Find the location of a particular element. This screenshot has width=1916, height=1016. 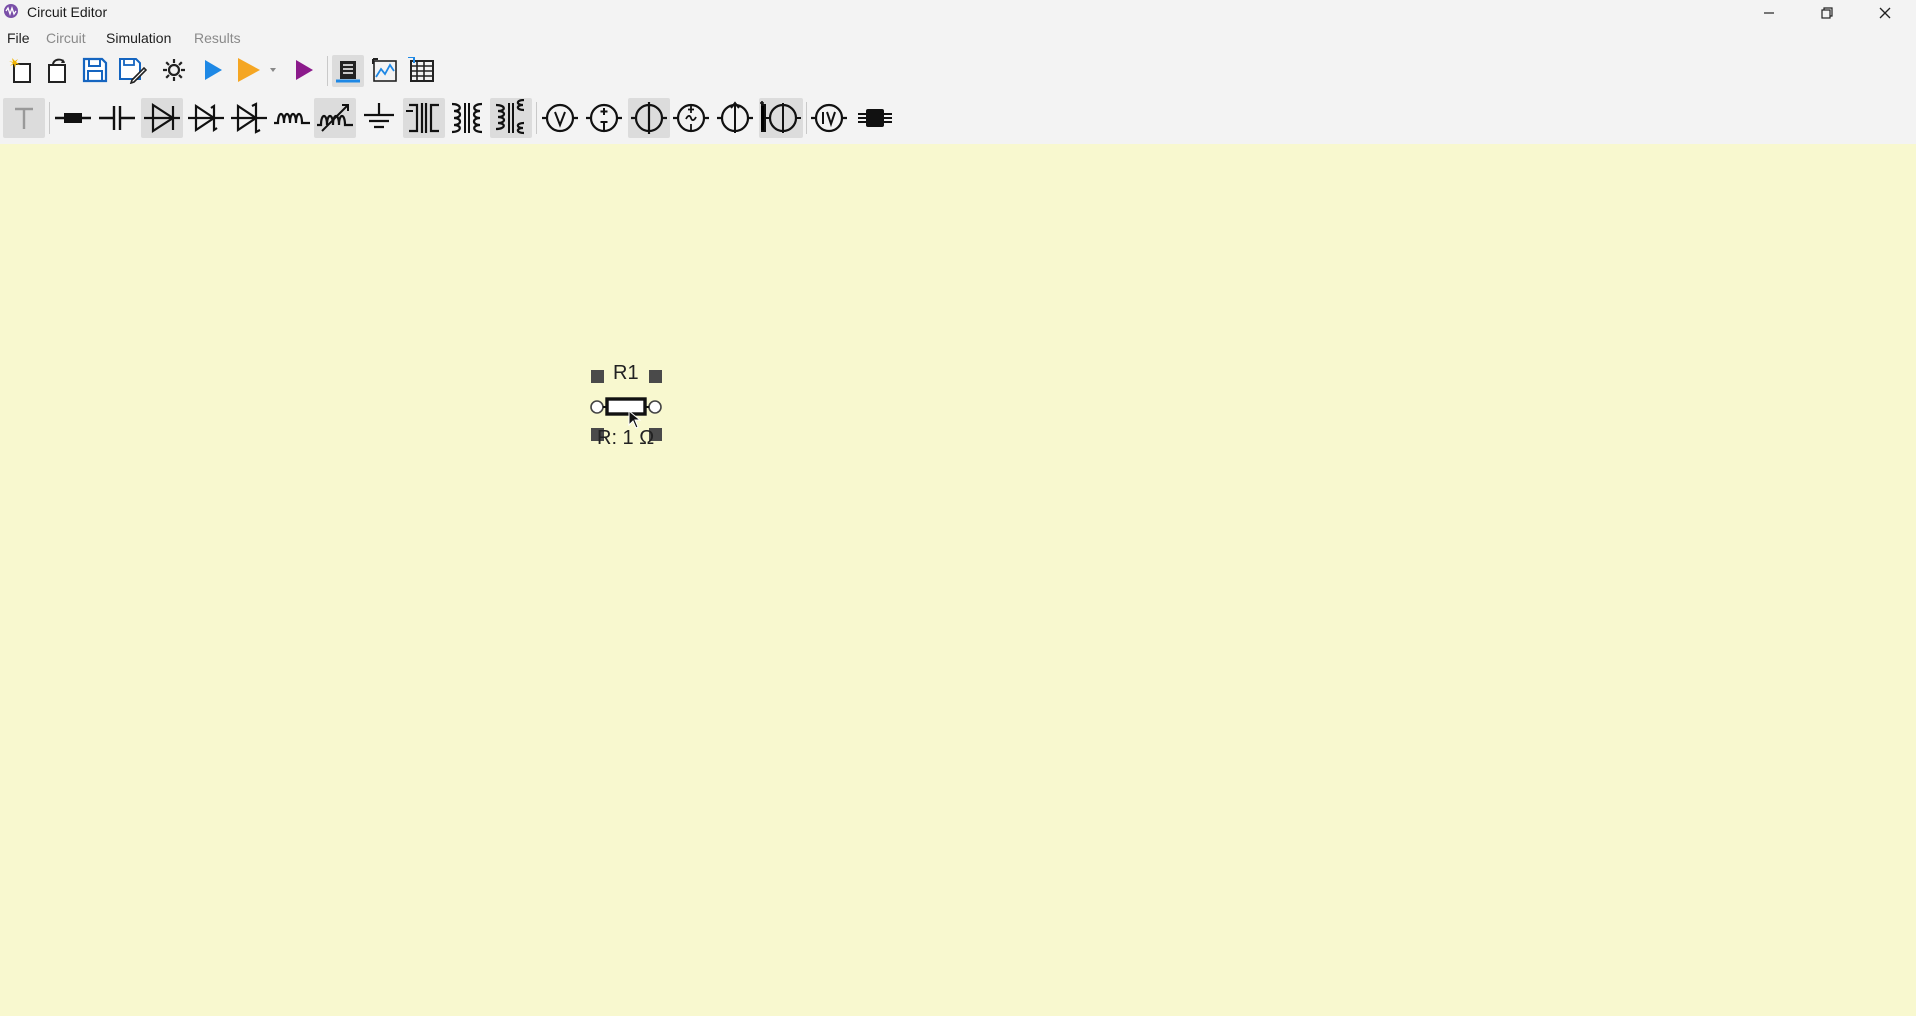

component-name-label: R1 is located at coordinates (626, 373).